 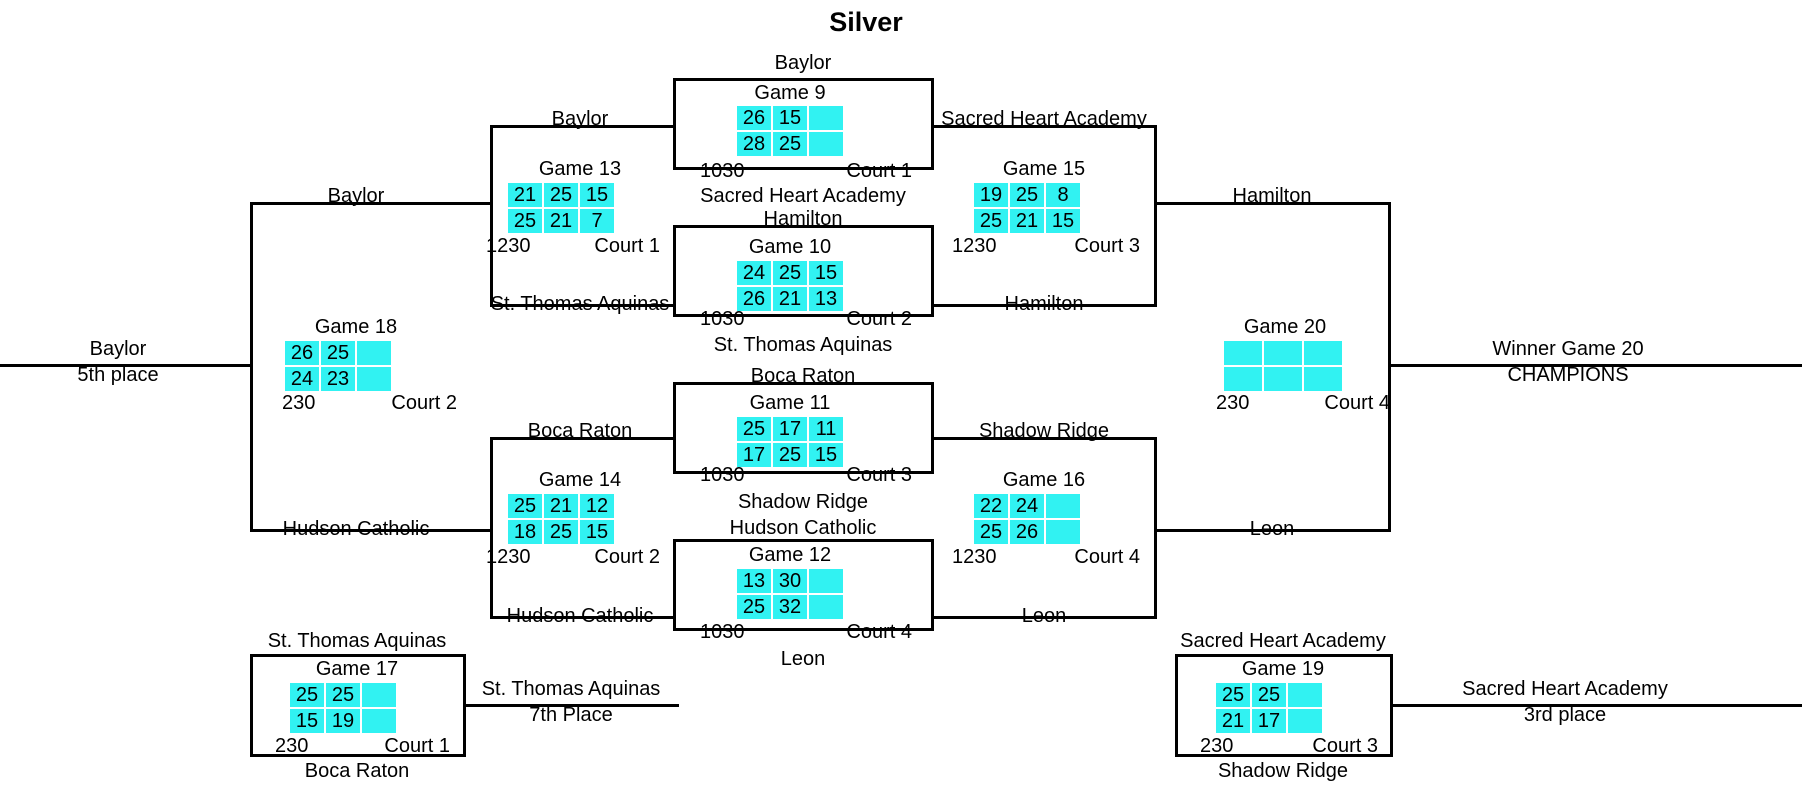 What do you see at coordinates (1283, 669) in the screenshot?
I see `game-19-label: Game 19` at bounding box center [1283, 669].